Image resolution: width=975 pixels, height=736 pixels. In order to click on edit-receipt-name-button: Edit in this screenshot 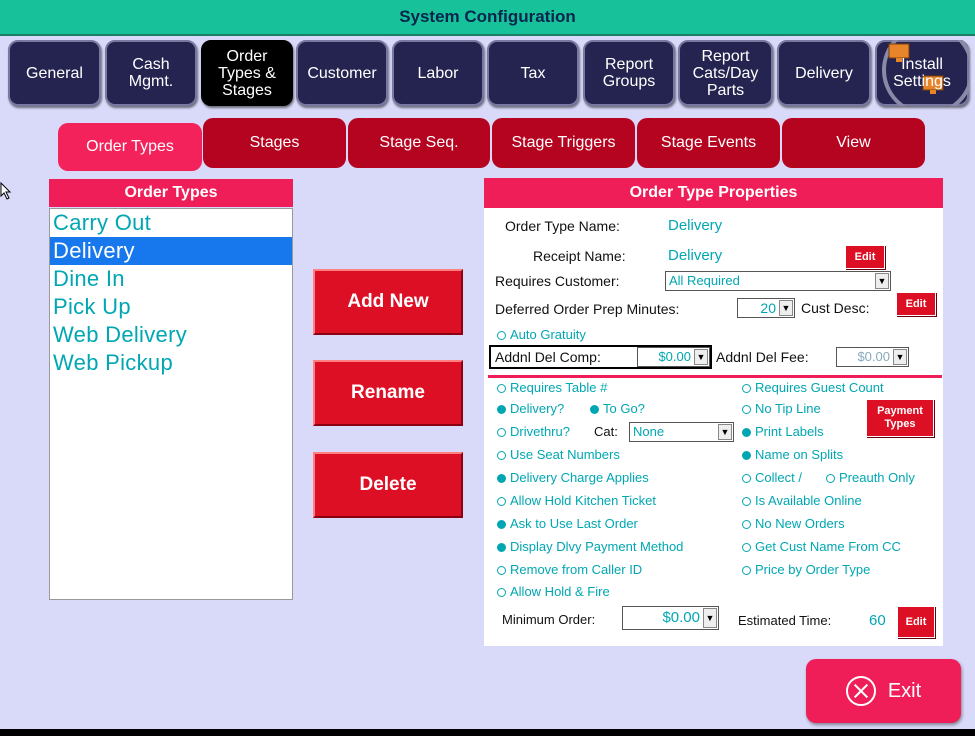, I will do `click(865, 257)`.